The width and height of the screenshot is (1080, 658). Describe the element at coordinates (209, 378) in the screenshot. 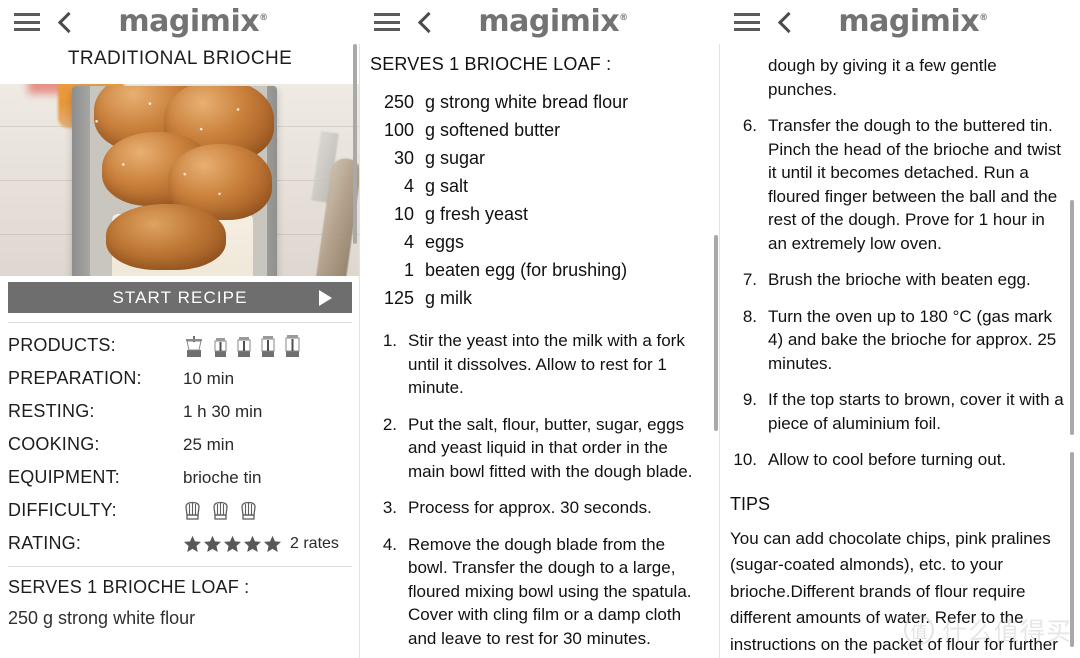

I see `meta-value: 10 min` at that location.